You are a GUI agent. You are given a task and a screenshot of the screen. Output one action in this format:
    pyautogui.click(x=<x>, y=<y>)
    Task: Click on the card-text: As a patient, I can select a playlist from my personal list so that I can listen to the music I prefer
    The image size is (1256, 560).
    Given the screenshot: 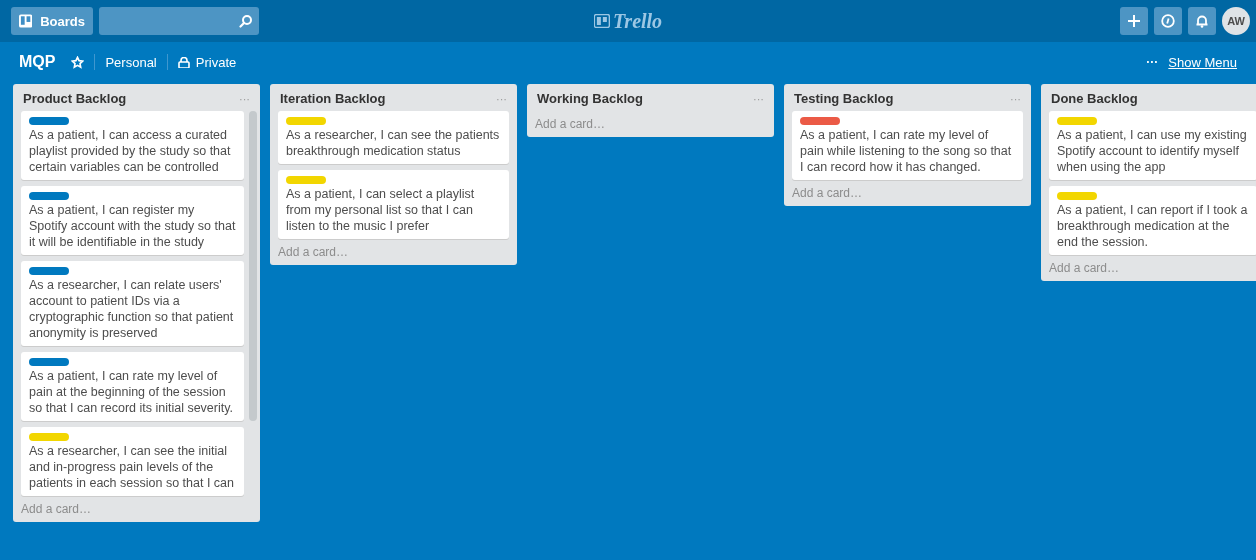 What is the action you would take?
    pyautogui.click(x=381, y=210)
    